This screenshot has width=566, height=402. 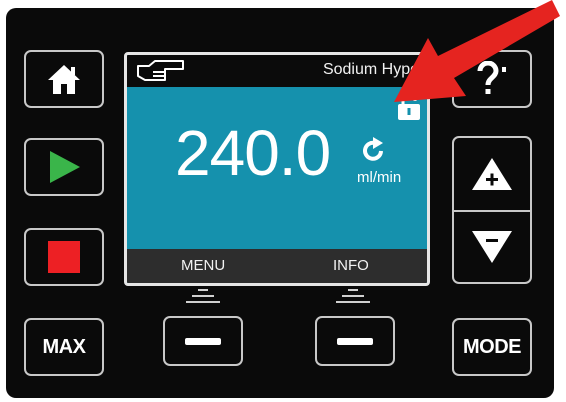 I want to click on increase-button, so click(x=492, y=174).